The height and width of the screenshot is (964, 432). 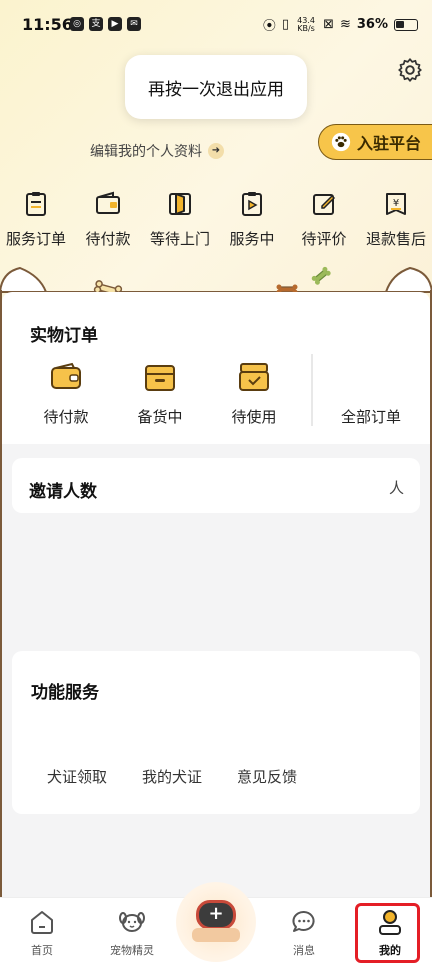 I want to click on join-platform-label: 入驻平台, so click(x=389, y=143).